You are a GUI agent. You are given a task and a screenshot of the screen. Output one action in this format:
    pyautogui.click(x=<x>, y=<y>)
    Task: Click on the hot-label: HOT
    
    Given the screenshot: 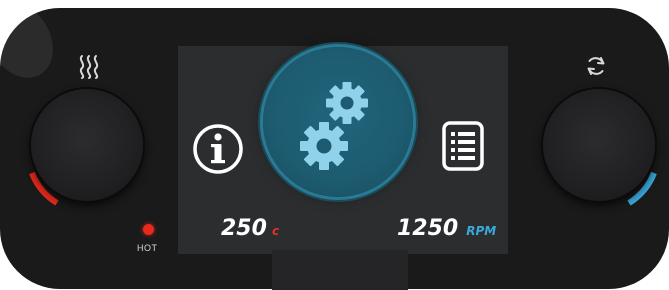 What is the action you would take?
    pyautogui.click(x=147, y=248)
    